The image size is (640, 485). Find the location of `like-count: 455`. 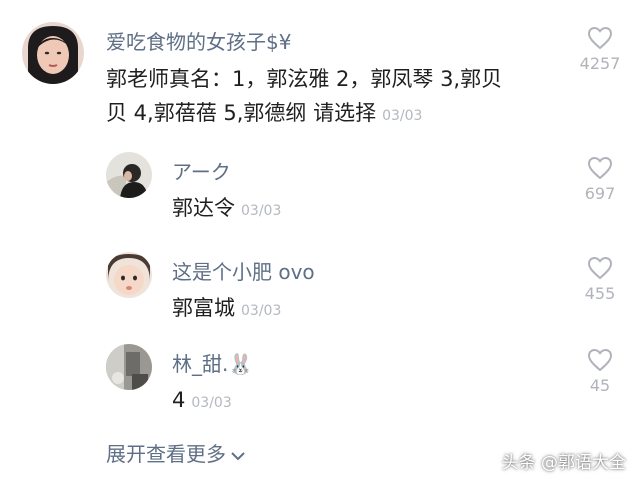

like-count: 455 is located at coordinates (600, 293).